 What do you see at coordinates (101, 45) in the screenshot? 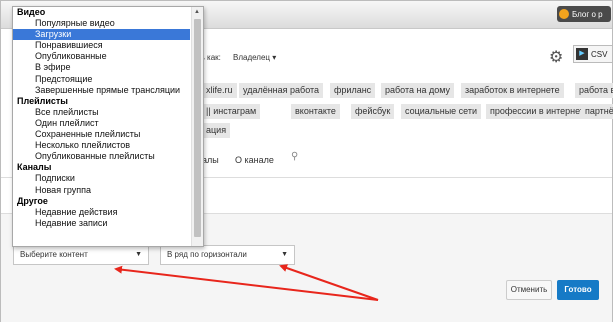
I see `dropdown-option: Понравившиеся` at bounding box center [101, 45].